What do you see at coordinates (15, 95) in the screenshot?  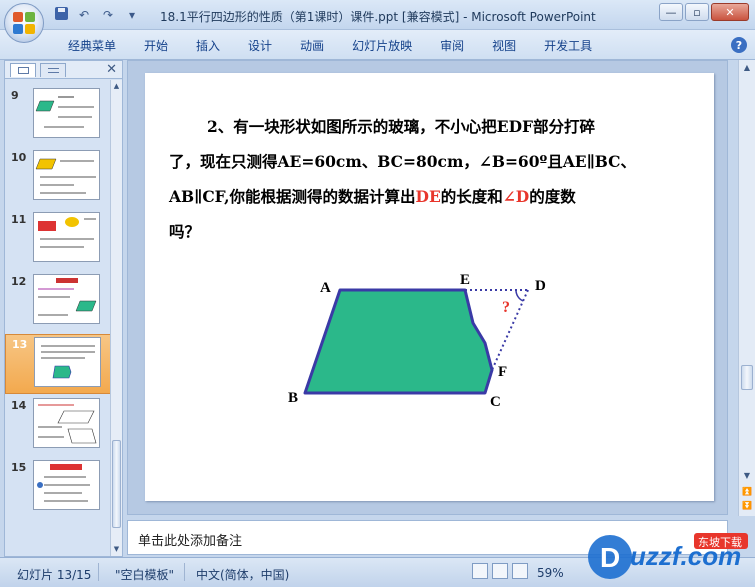 I see `slide-number: 9` at bounding box center [15, 95].